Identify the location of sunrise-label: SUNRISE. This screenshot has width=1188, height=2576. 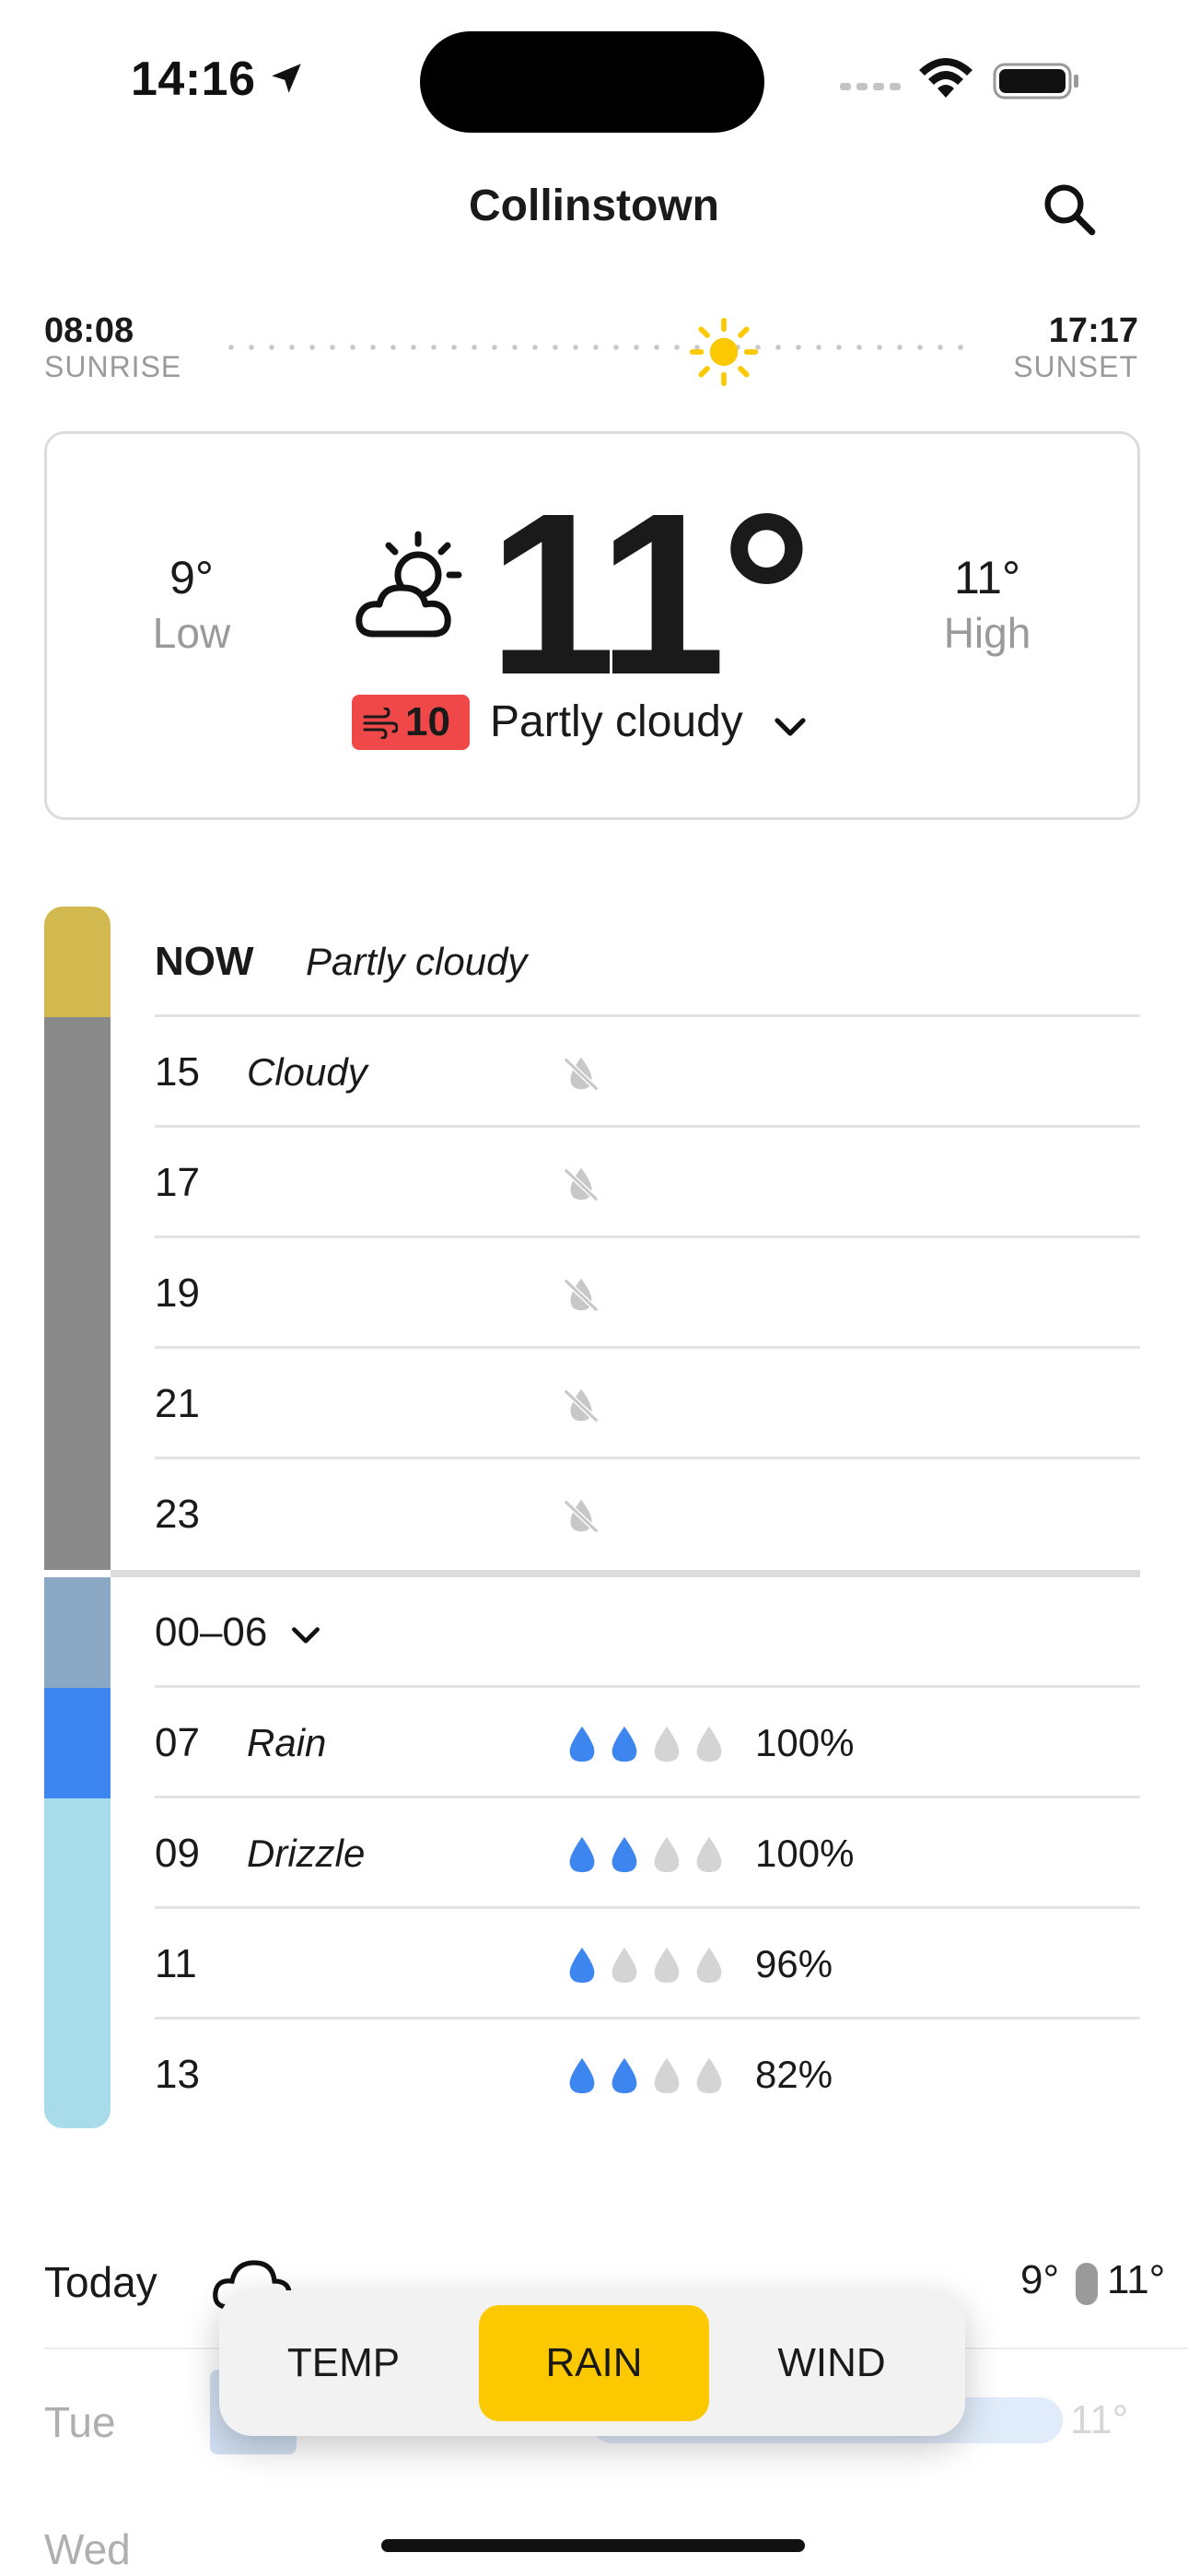
(113, 366).